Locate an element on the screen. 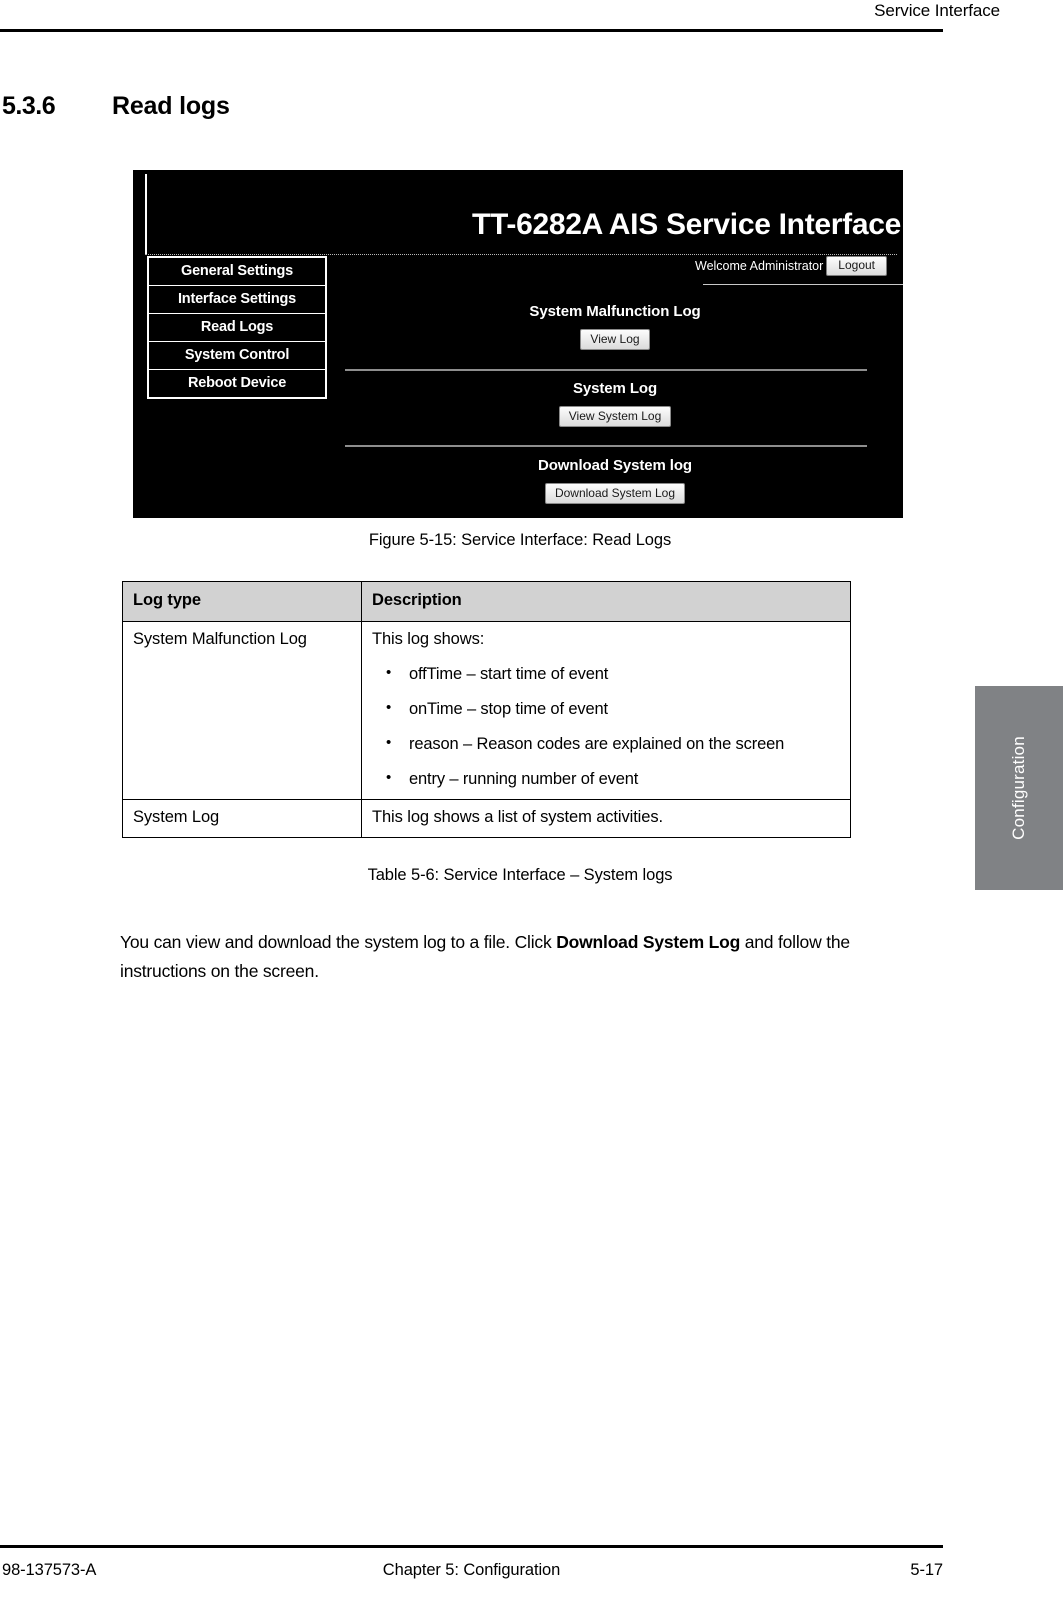 The width and height of the screenshot is (1063, 1603). figure-block-download-system-log: Download System log Download System Log is located at coordinates (615, 480).